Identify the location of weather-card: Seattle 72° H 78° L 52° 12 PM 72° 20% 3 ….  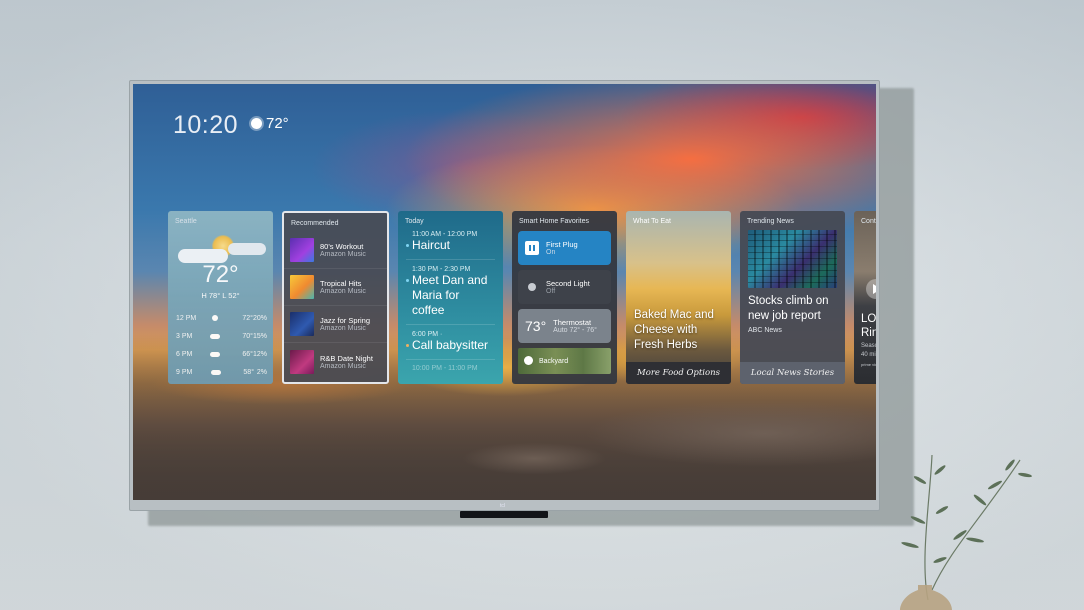
(220, 297).